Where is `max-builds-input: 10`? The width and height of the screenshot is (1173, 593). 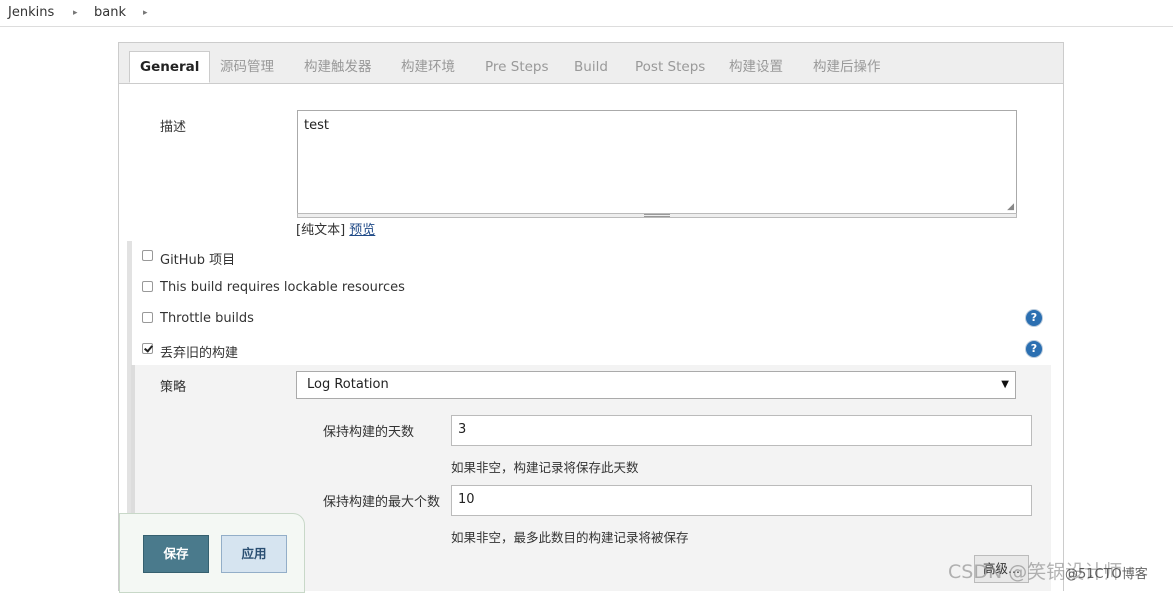
max-builds-input: 10 is located at coordinates (741, 500).